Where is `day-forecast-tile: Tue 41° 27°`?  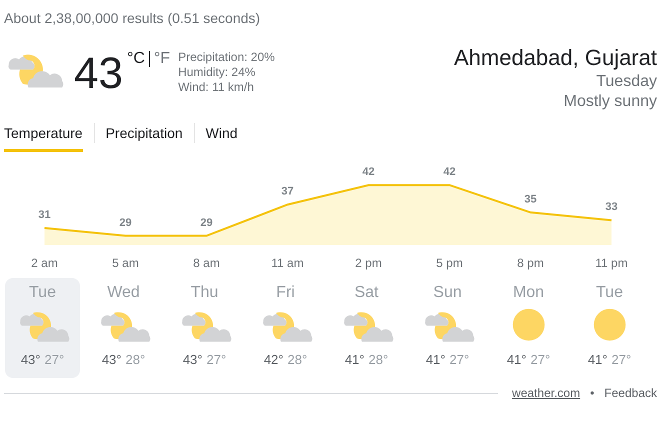
day-forecast-tile: Tue 41° 27° is located at coordinates (609, 328).